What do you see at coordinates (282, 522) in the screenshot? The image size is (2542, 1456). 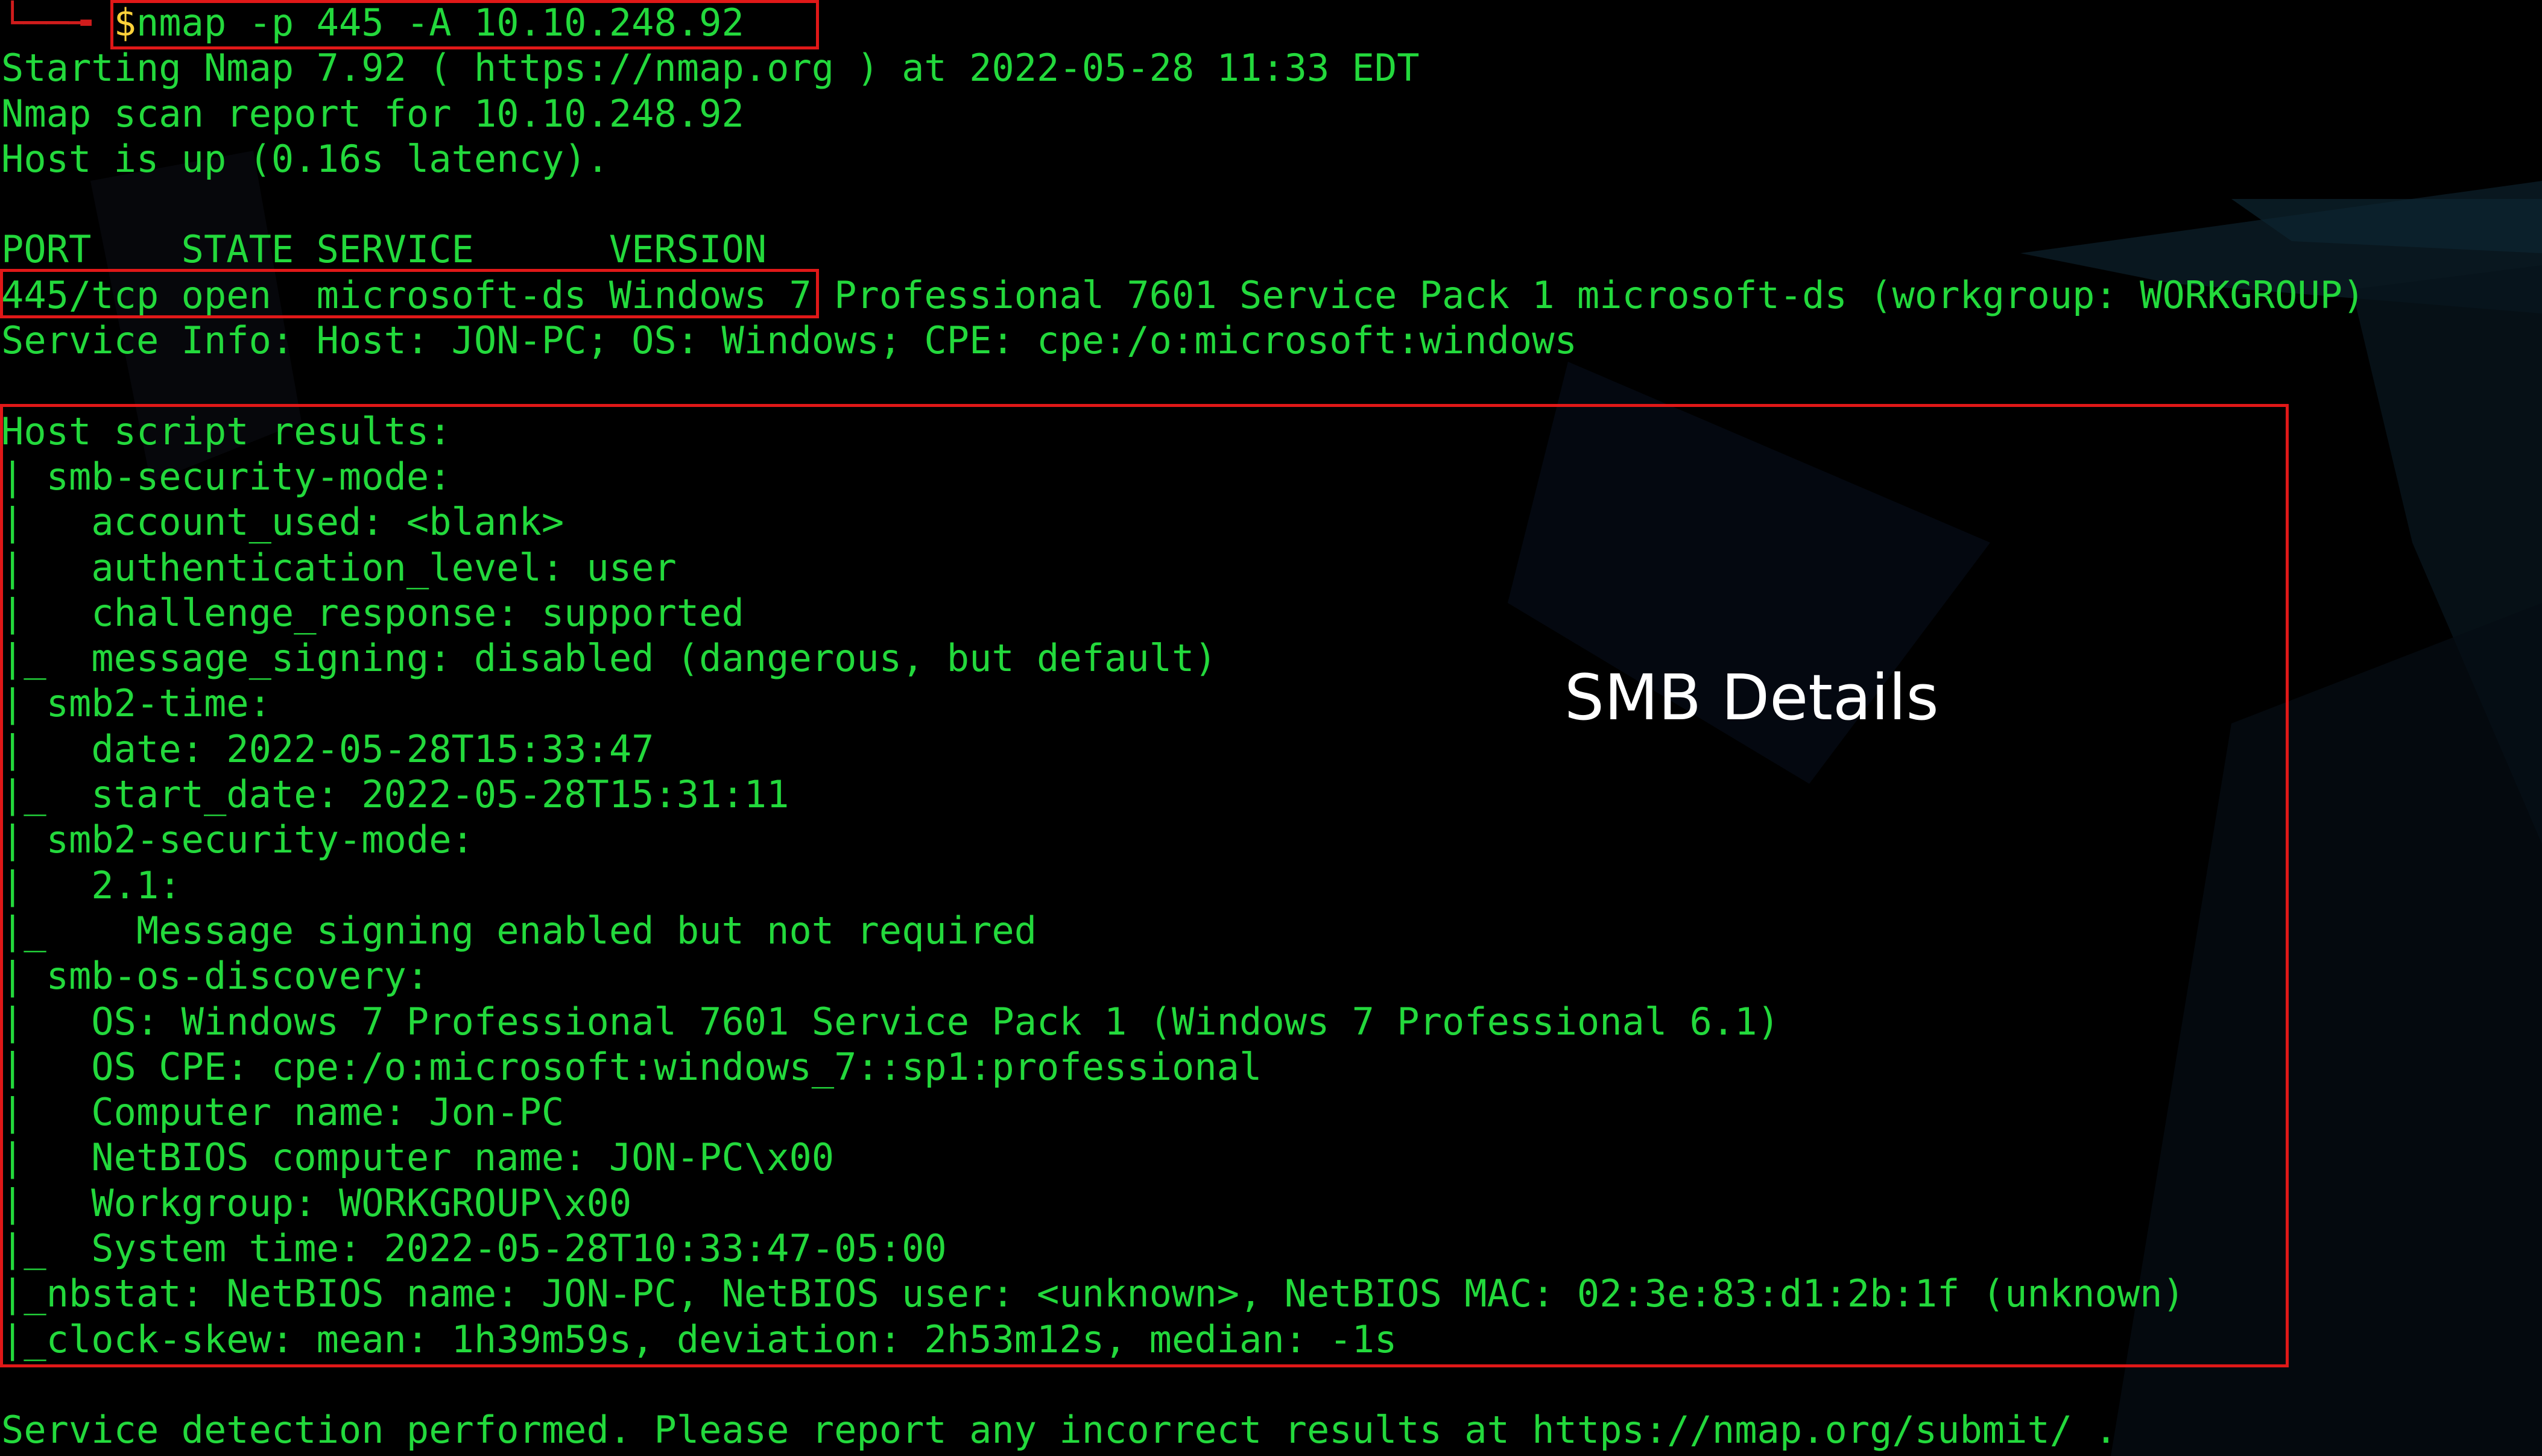 I see `output-line: | account_used: <blank>` at bounding box center [282, 522].